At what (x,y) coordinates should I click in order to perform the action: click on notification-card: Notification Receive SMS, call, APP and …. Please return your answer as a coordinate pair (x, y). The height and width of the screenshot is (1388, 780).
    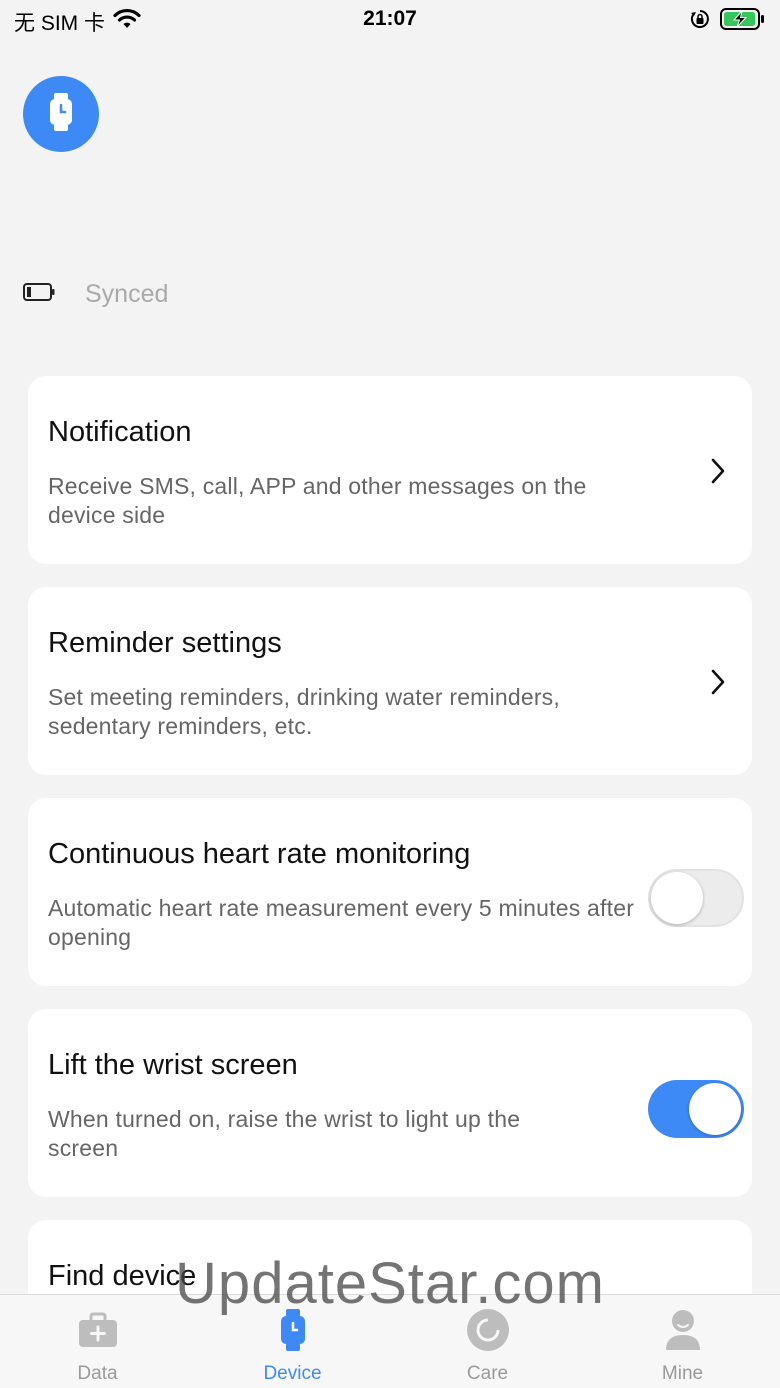
    Looking at the image, I should click on (390, 470).